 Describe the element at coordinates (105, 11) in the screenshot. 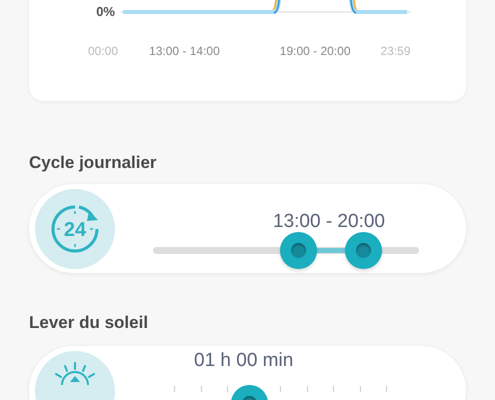

I see `axis-label: 0%` at that location.